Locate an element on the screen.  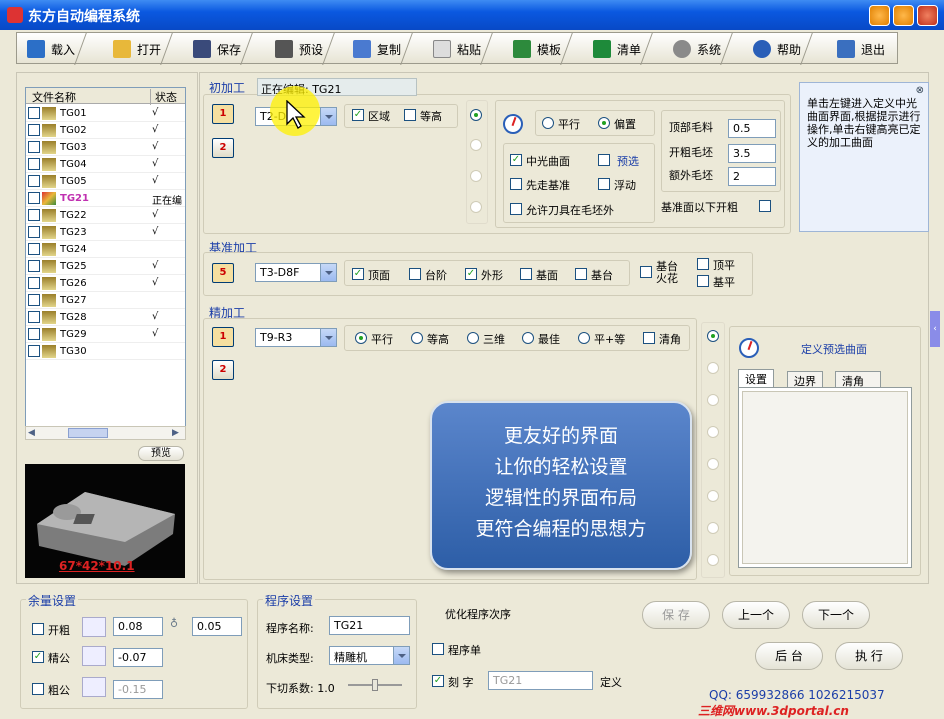
file-row: TG29 √ is located at coordinates (105, 334).